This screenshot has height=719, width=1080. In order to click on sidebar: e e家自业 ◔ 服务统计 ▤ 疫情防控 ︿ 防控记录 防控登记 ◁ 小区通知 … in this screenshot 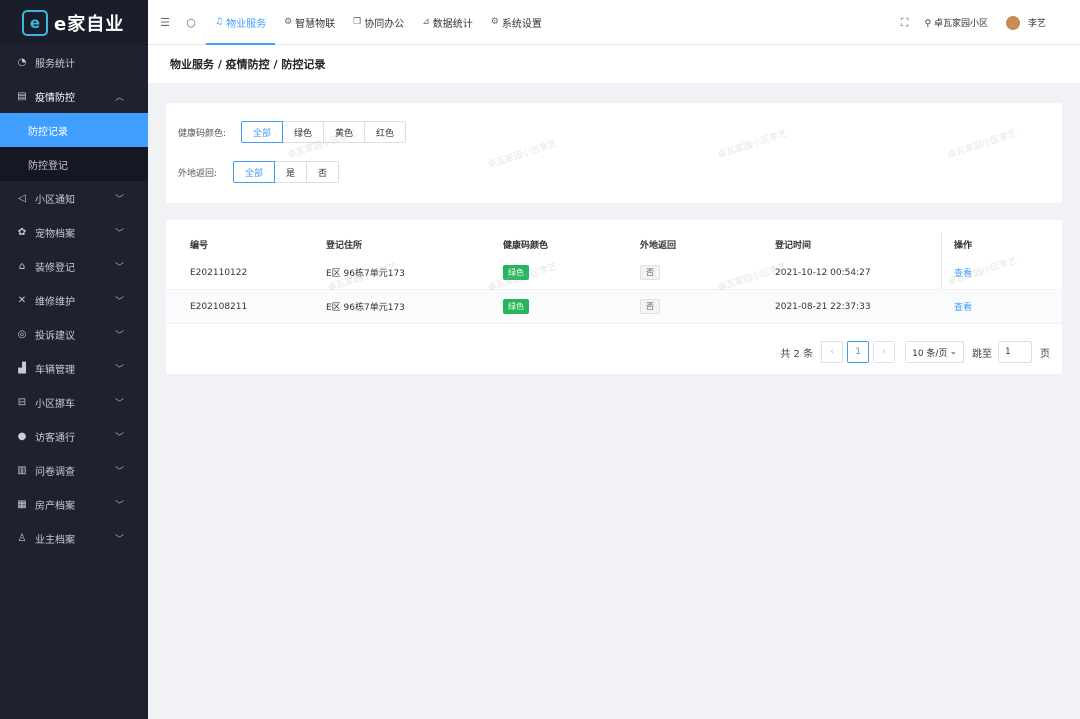, I will do `click(74, 359)`.